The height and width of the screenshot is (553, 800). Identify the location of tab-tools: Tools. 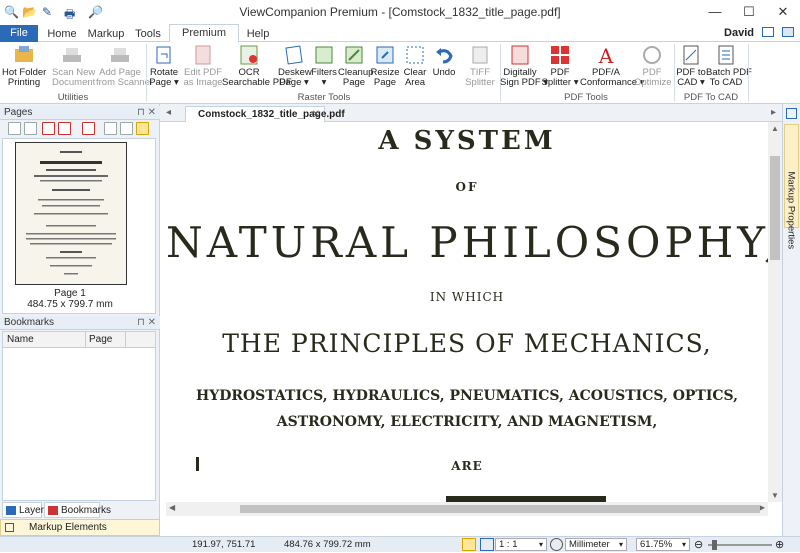
(148, 34).